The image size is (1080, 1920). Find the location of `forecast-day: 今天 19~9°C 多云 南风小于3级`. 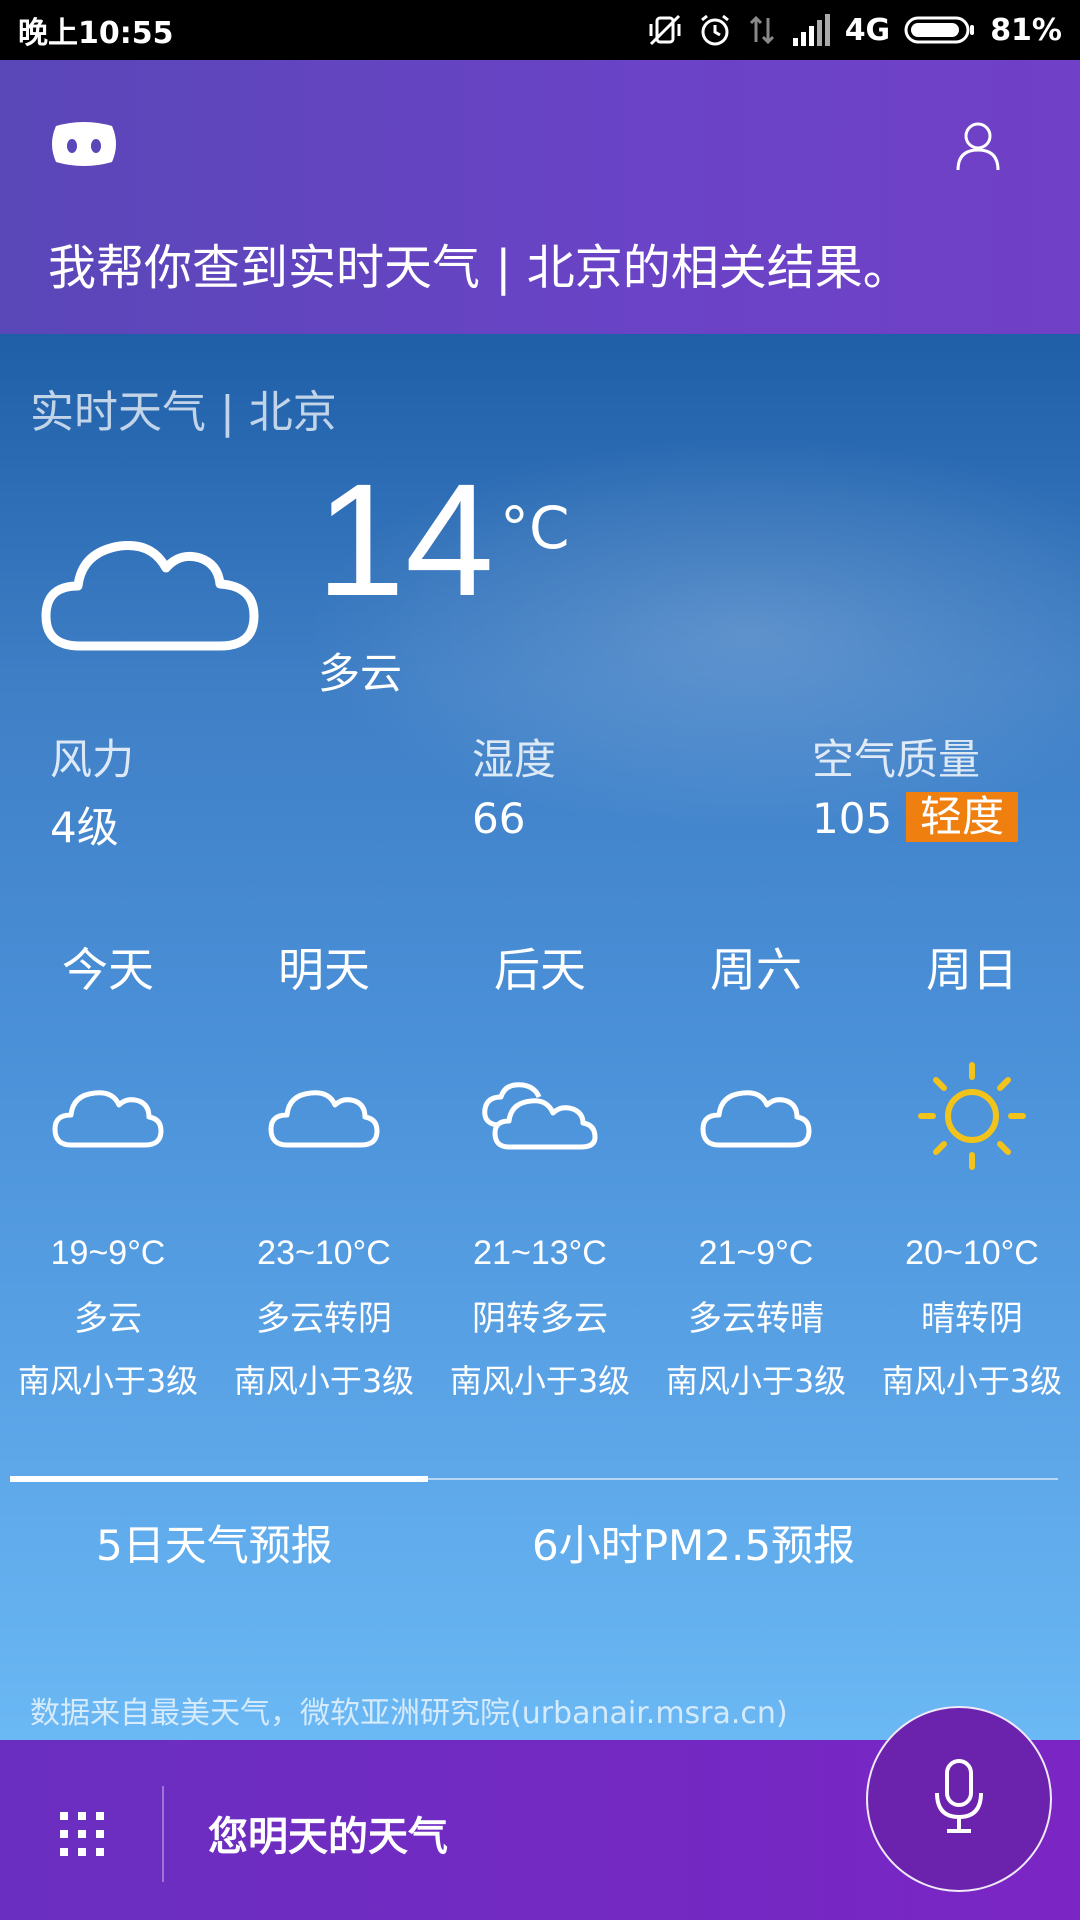

forecast-day: 今天 19~9°C 多云 南风小于3级 is located at coordinates (108, 1168).